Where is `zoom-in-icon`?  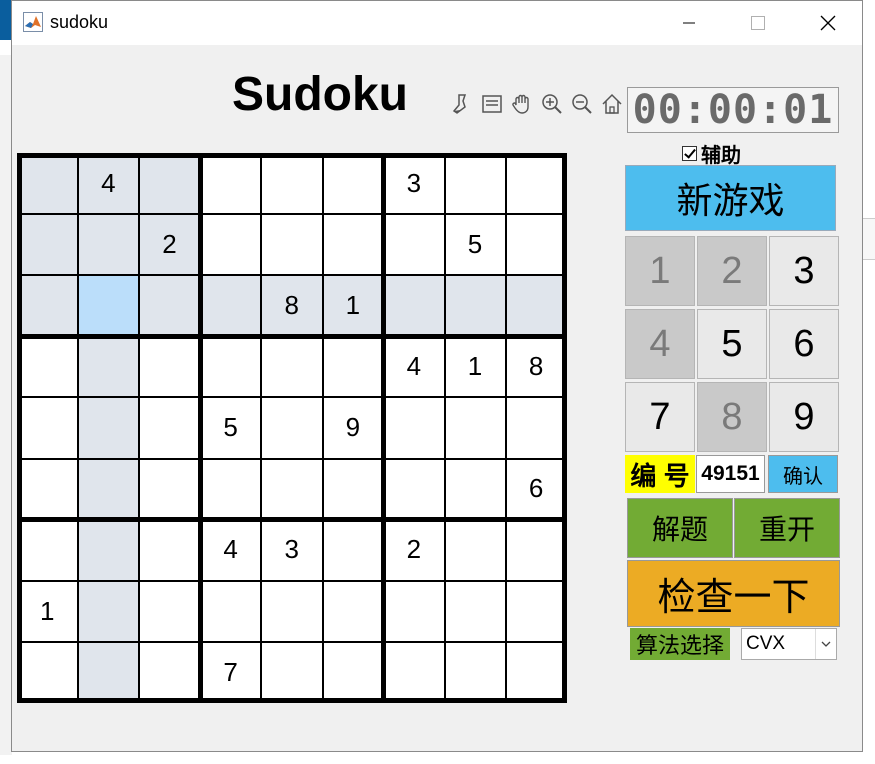 zoom-in-icon is located at coordinates (552, 104).